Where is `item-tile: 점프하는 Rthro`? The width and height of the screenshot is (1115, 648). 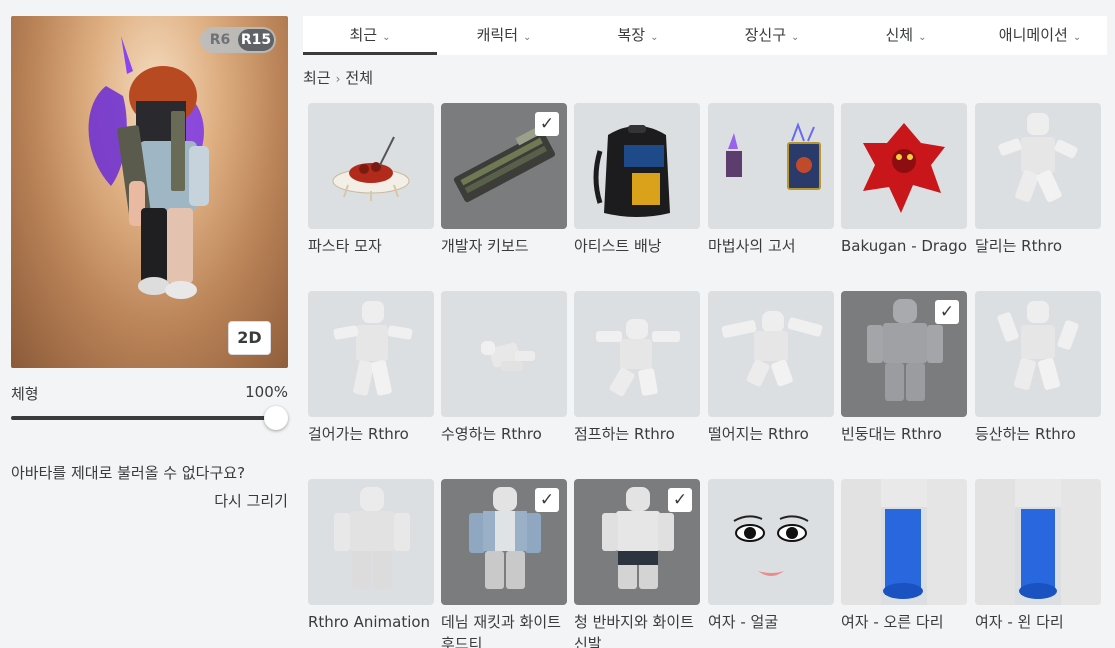
item-tile: 점프하는 Rthro is located at coordinates (637, 368).